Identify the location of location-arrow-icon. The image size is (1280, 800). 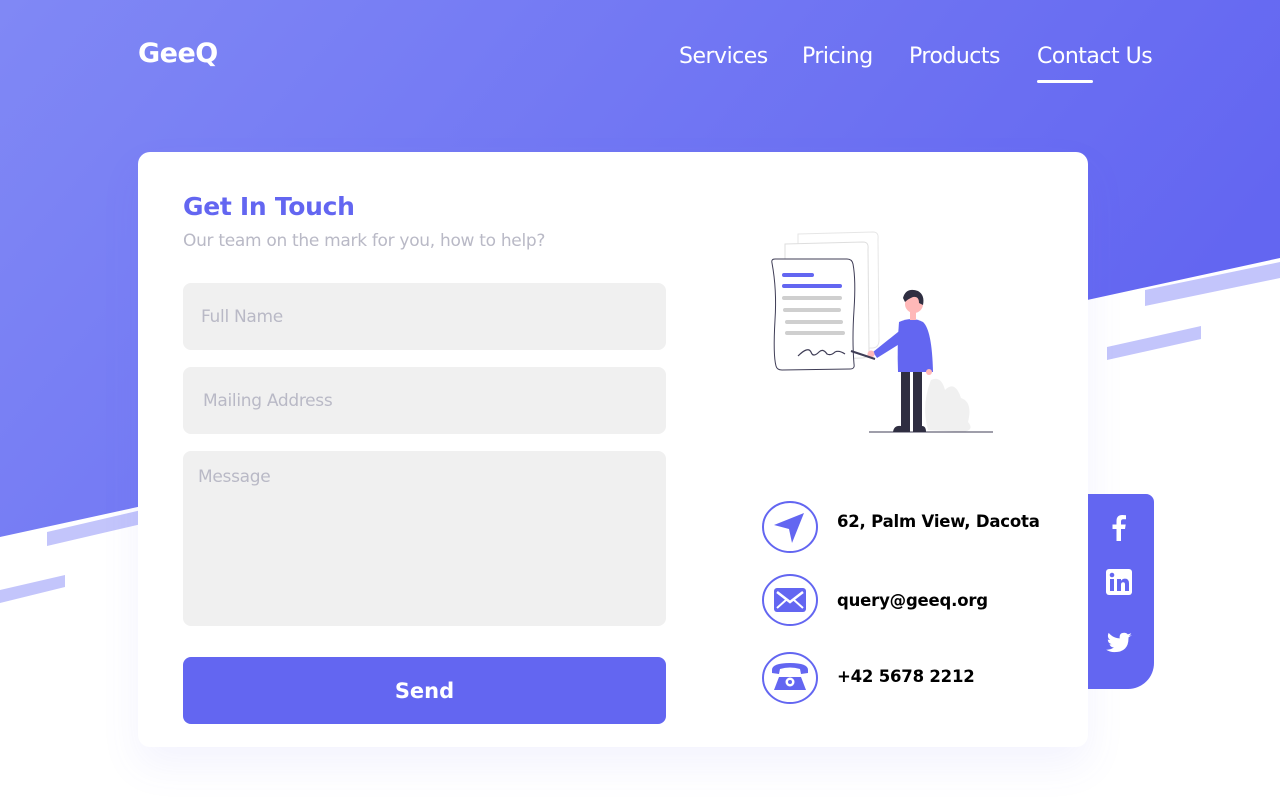
(790, 527).